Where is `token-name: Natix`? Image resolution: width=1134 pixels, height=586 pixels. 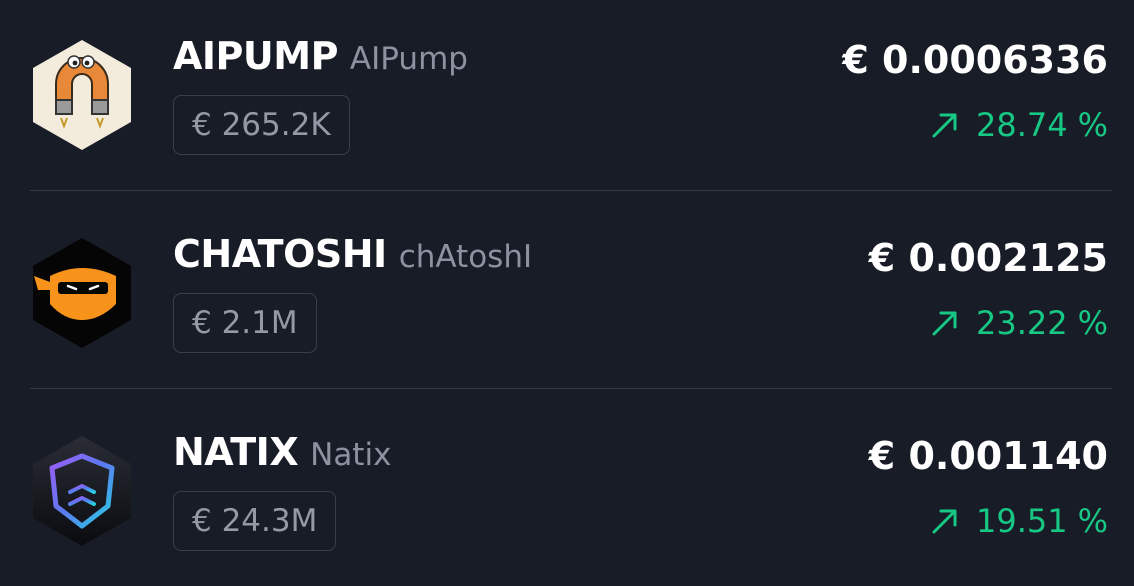
token-name: Natix is located at coordinates (351, 455).